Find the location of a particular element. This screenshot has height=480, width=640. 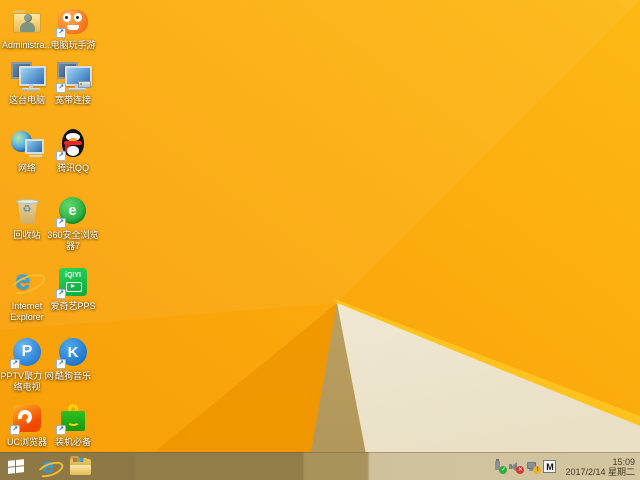

desktop-icon-essential-apps: ↗ 装机必备 is located at coordinates (73, 425).